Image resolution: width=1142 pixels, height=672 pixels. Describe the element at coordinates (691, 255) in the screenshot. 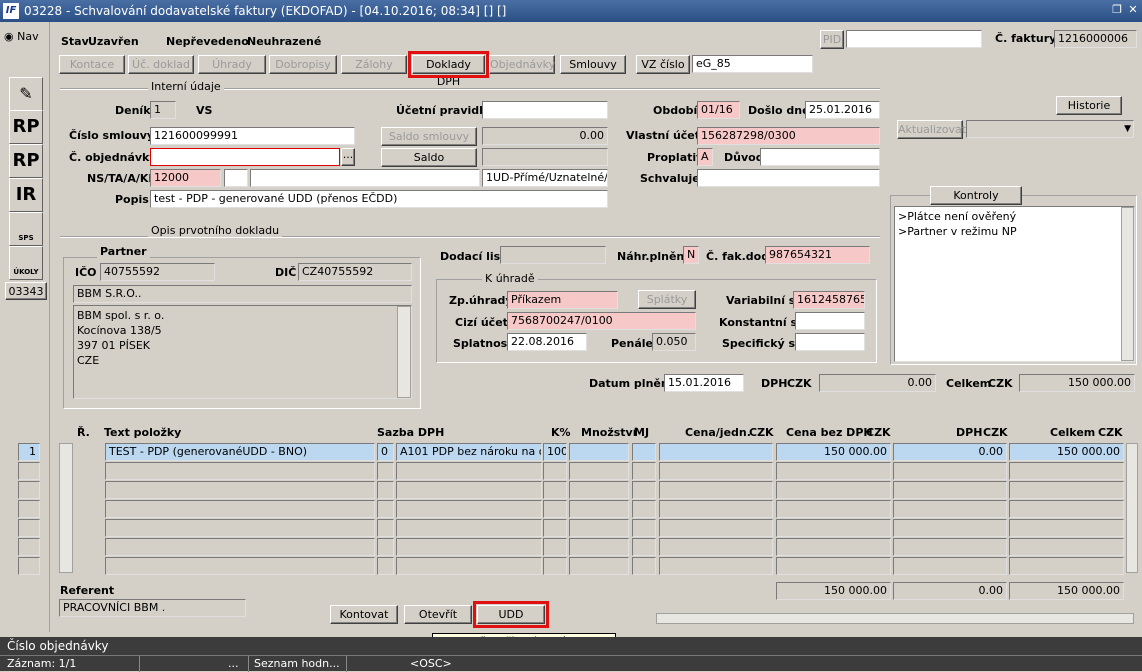

I see `nahr-field: N` at that location.